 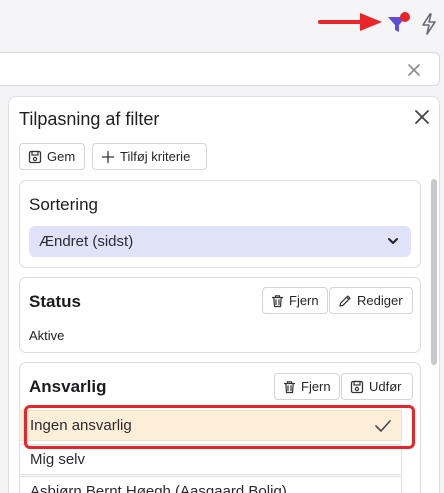 I want to click on save-button-label: Gem, so click(x=61, y=156).